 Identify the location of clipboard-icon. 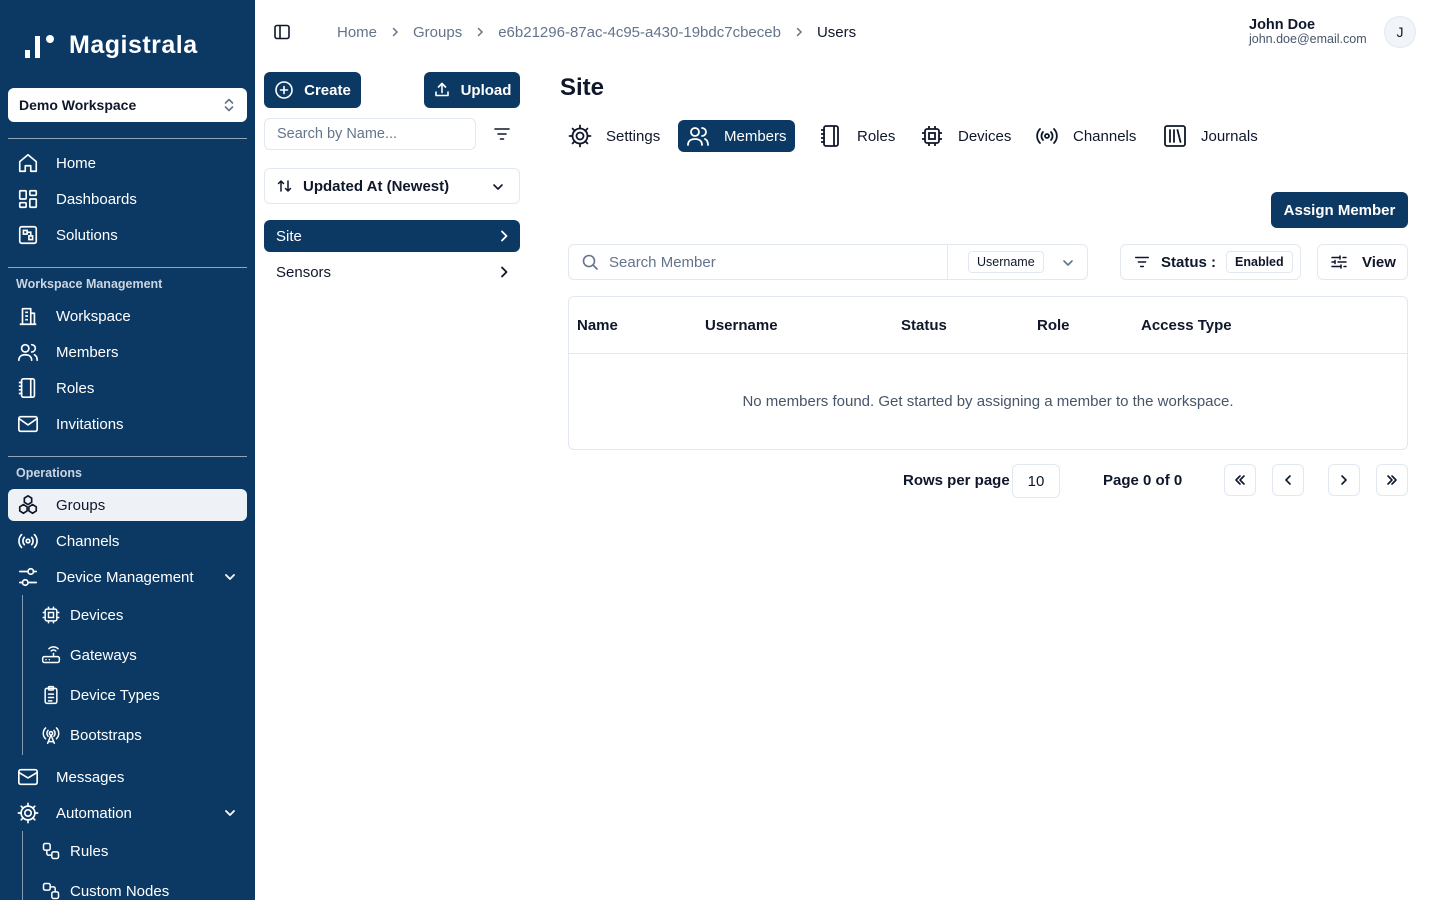
(51, 695).